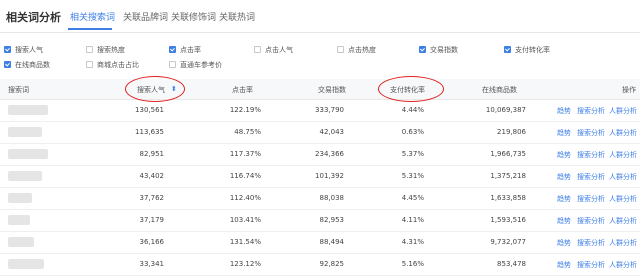 This screenshot has width=640, height=276. Describe the element at coordinates (32, 65) in the screenshot. I see `metric-label: 在线商品数` at that location.